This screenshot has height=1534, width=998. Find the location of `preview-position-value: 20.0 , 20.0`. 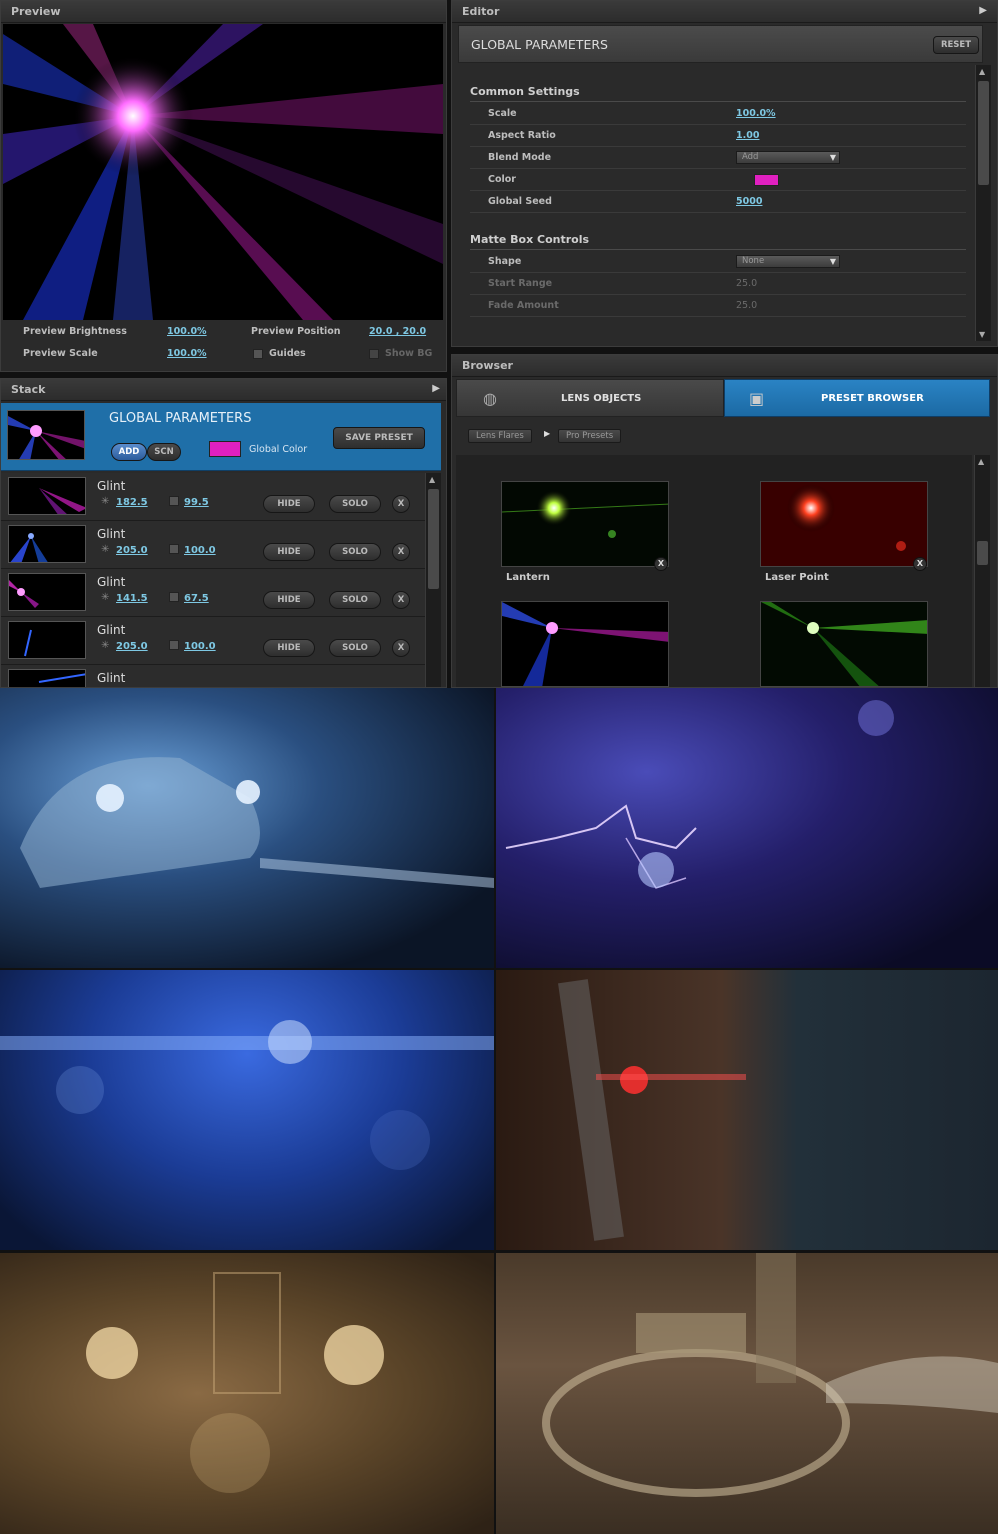

preview-position-value: 20.0 , 20.0 is located at coordinates (397, 331).